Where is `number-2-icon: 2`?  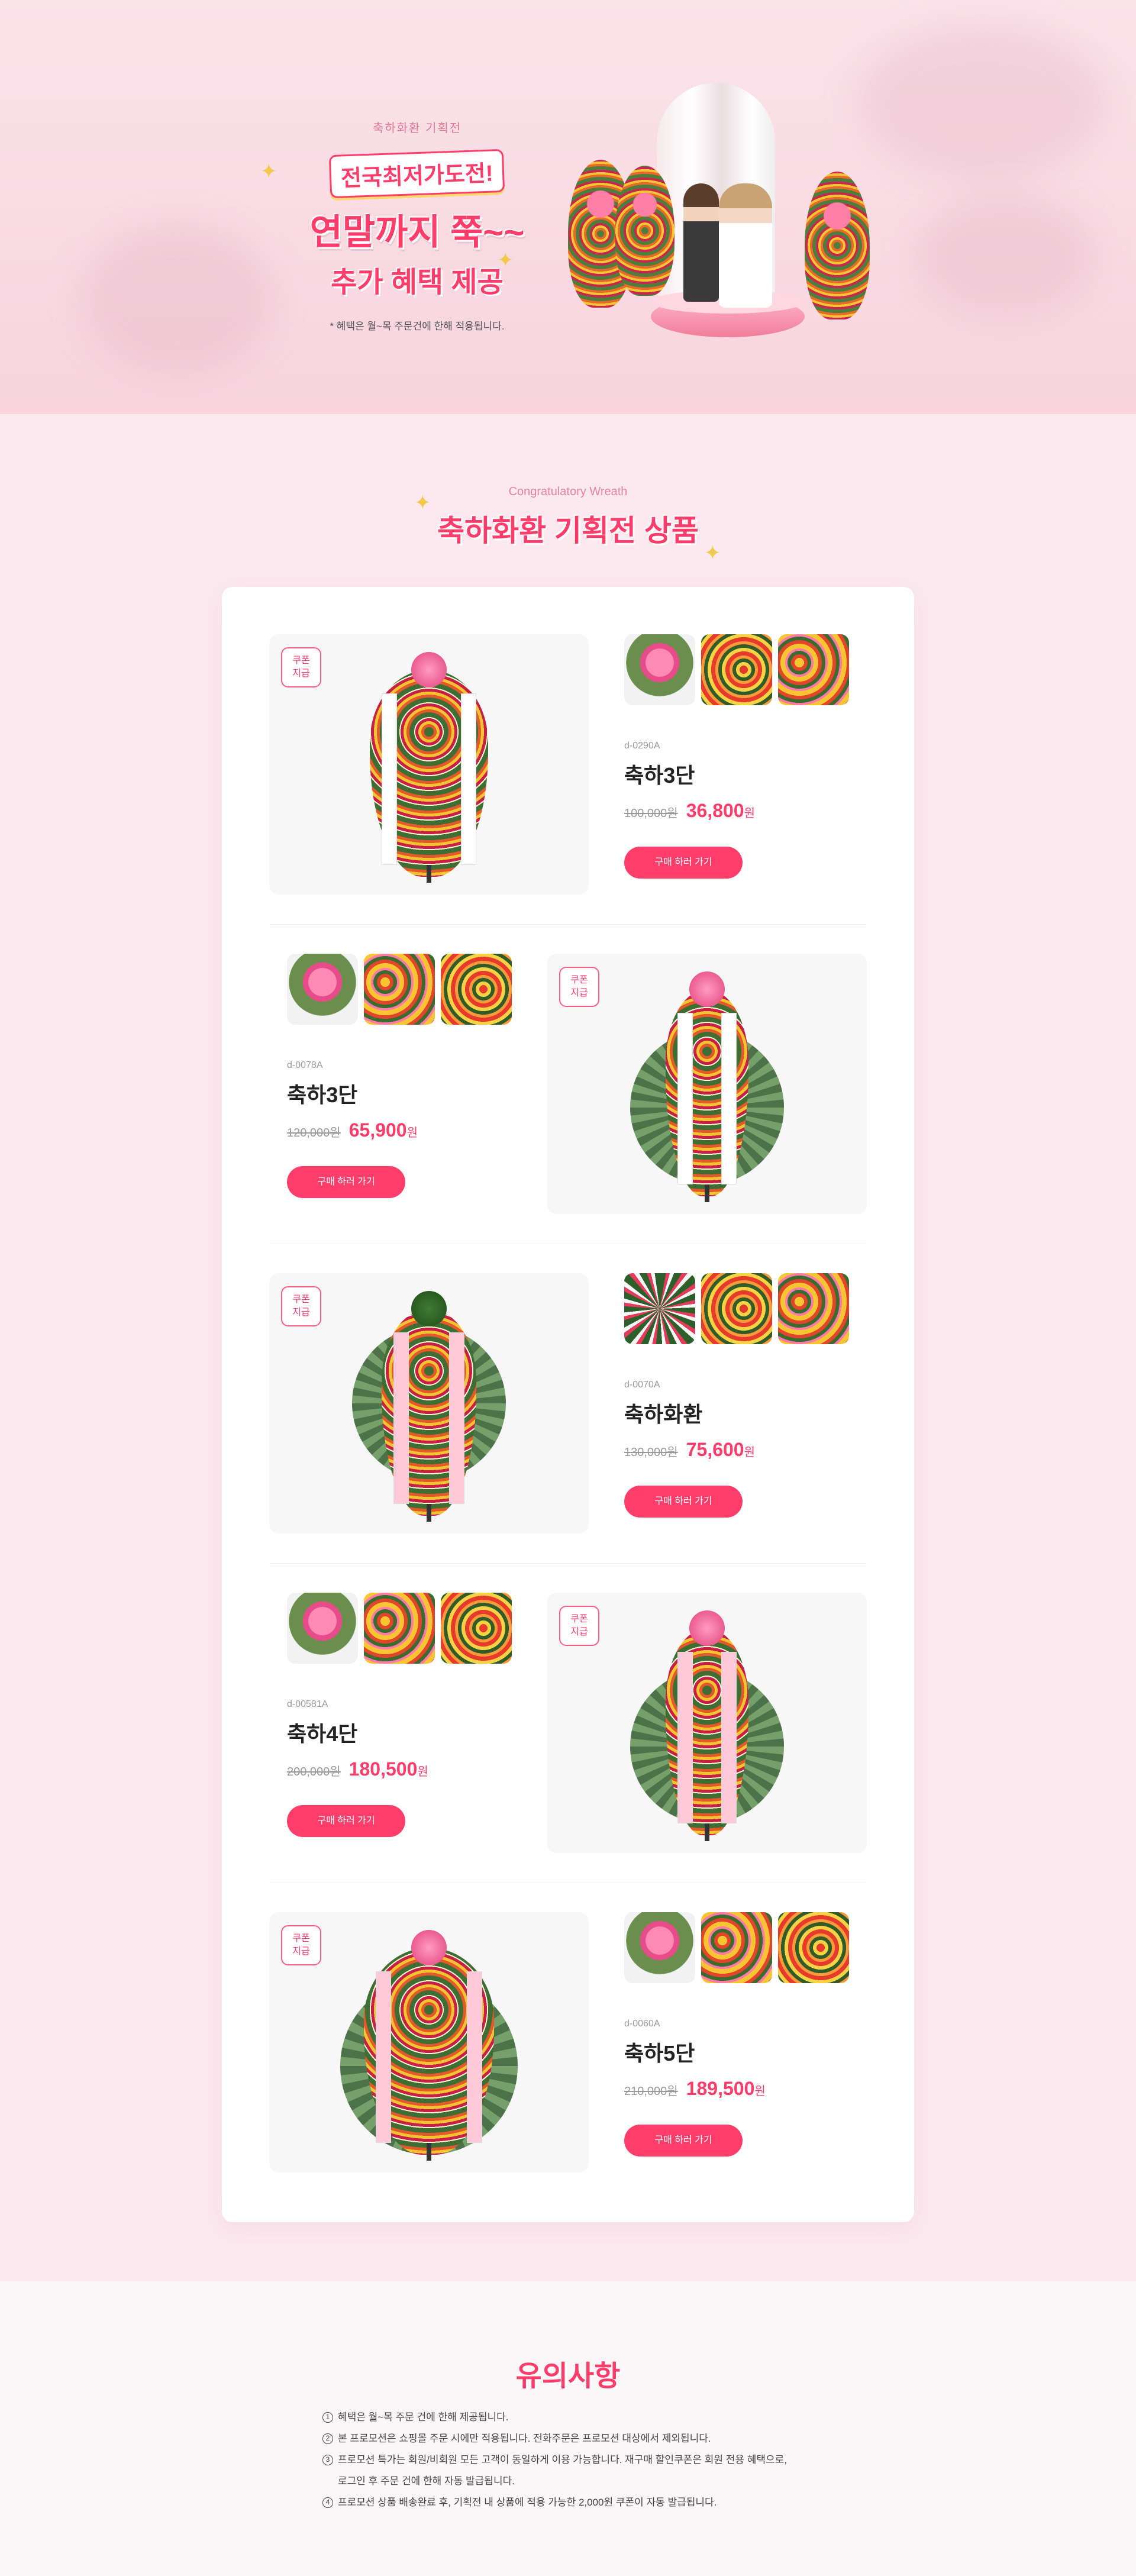 number-2-icon: 2 is located at coordinates (327, 2438).